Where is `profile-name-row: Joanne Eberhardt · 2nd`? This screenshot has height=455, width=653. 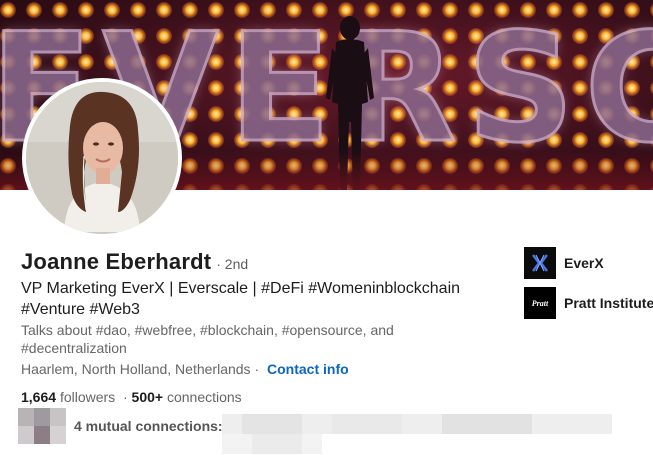
profile-name-row: Joanne Eberhardt · 2nd is located at coordinates (134, 262).